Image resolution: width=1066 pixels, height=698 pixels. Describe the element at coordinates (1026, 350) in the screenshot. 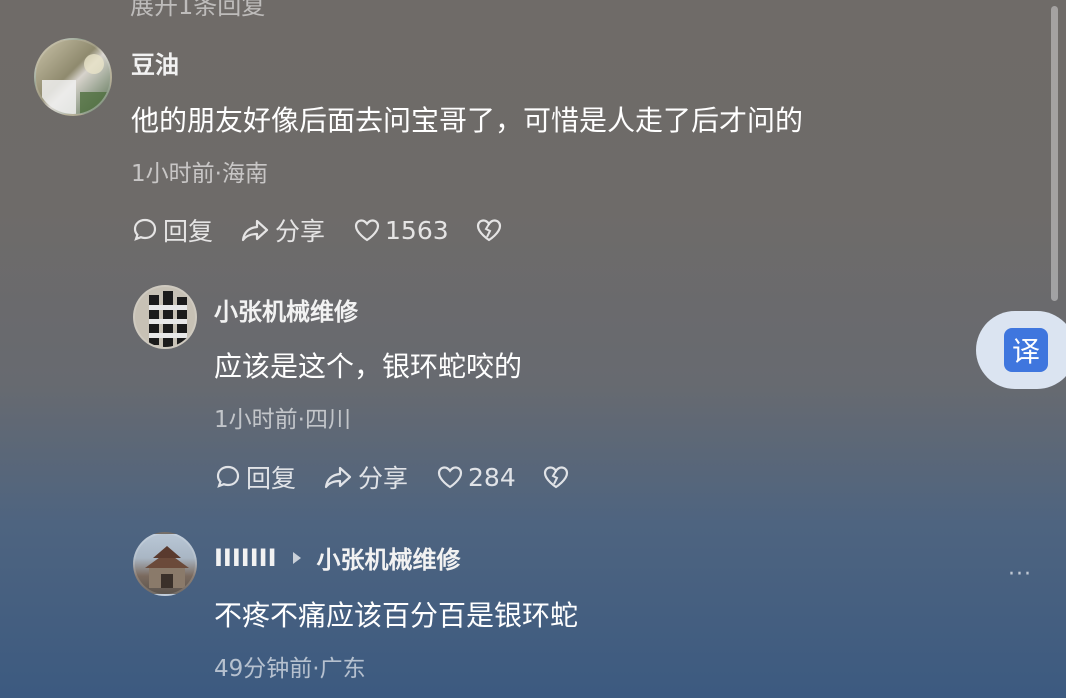

I see `translate-icon: 译` at that location.